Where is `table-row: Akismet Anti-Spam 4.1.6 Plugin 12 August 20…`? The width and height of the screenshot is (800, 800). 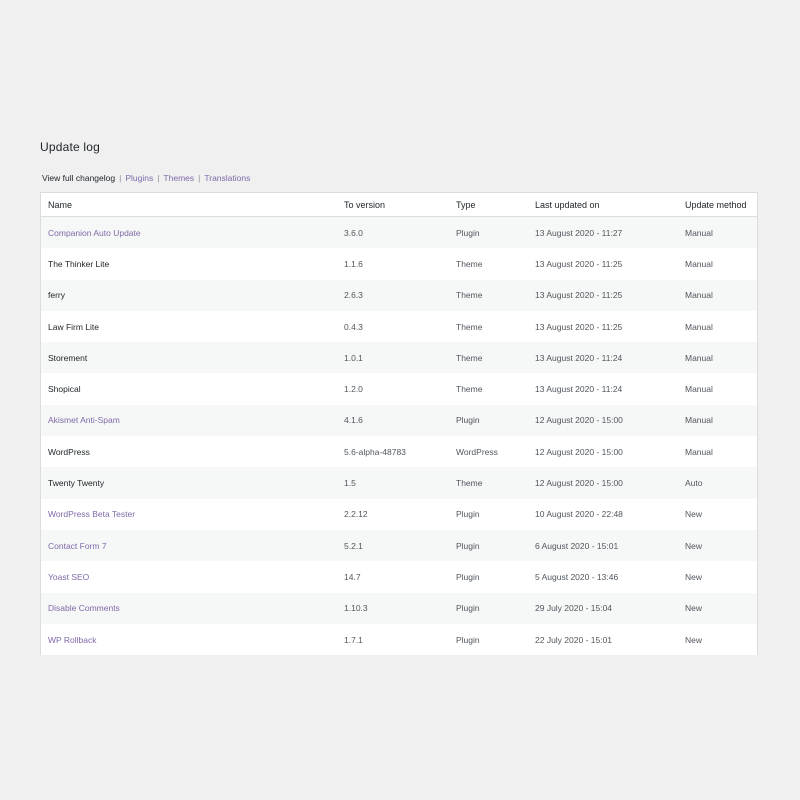 table-row: Akismet Anti-Spam 4.1.6 Plugin 12 August 20… is located at coordinates (399, 420).